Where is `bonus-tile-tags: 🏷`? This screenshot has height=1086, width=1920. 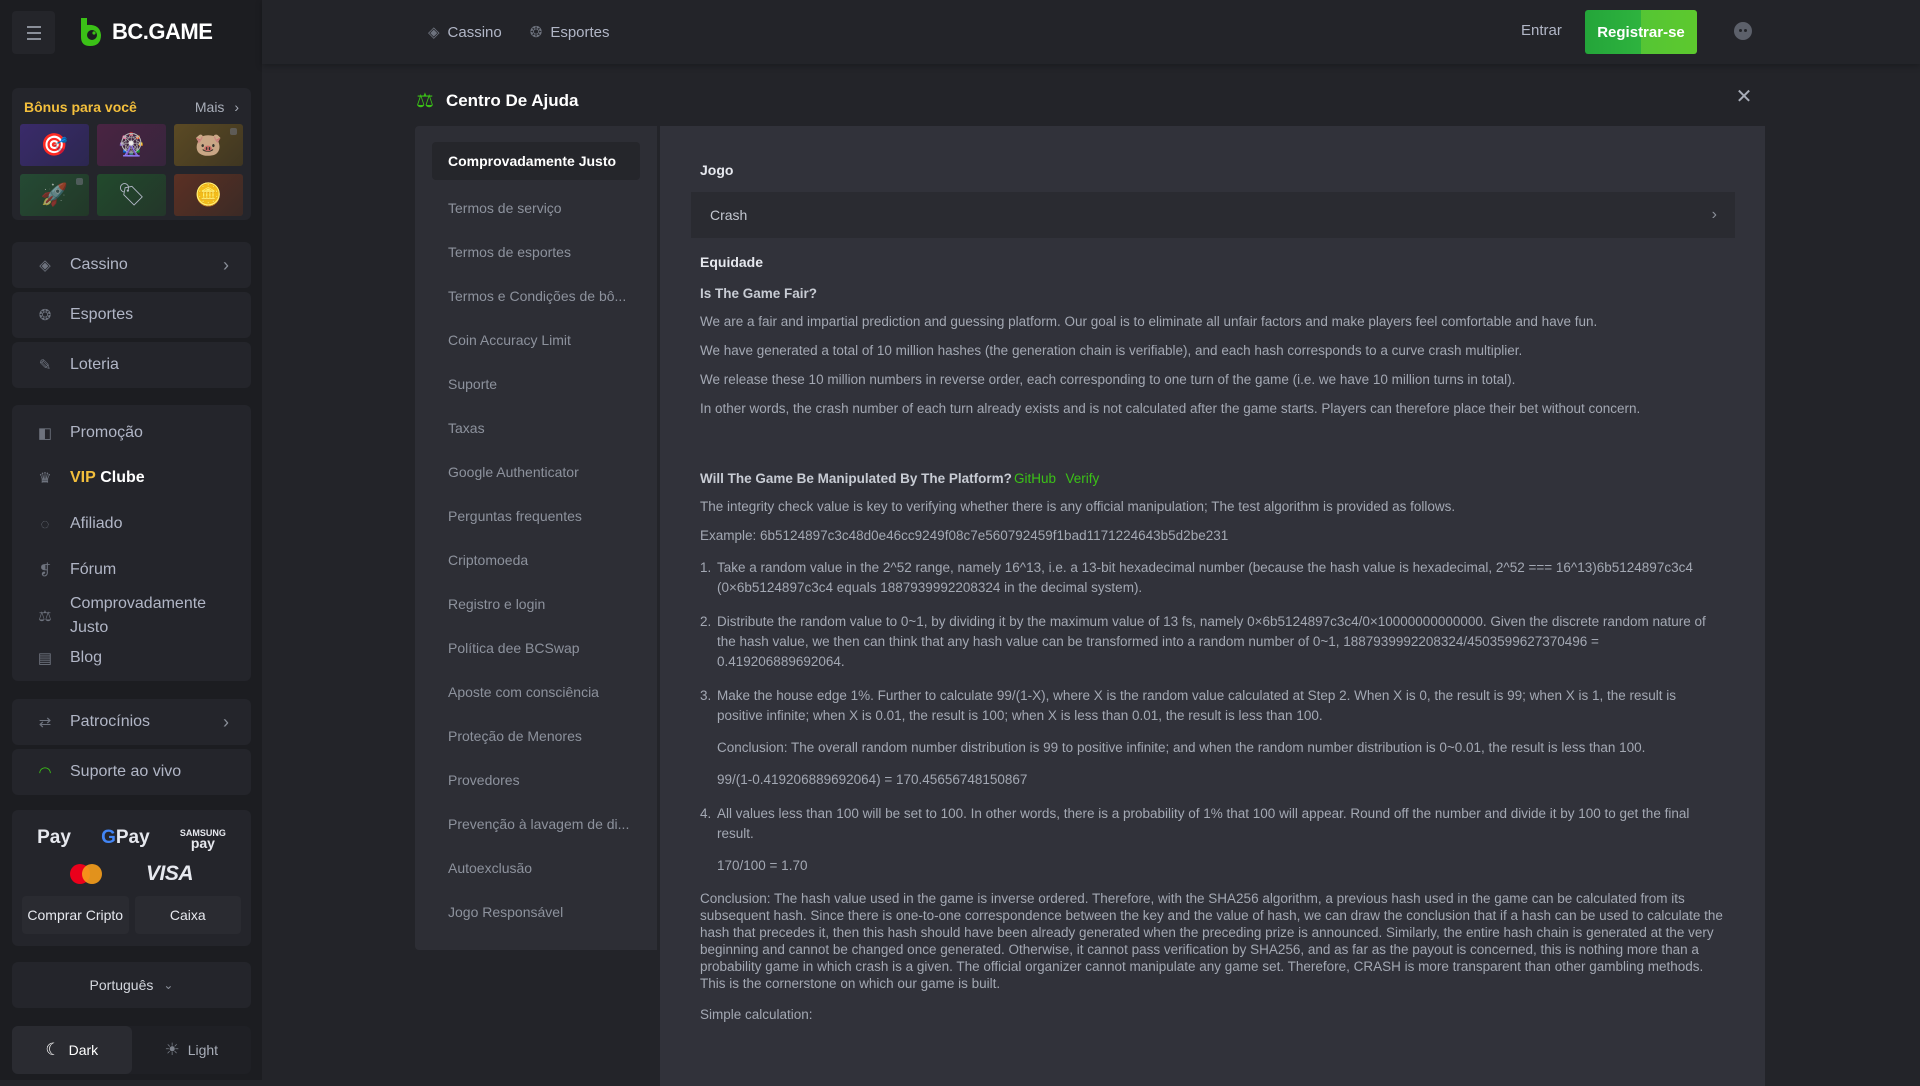 bonus-tile-tags: 🏷 is located at coordinates (131, 195).